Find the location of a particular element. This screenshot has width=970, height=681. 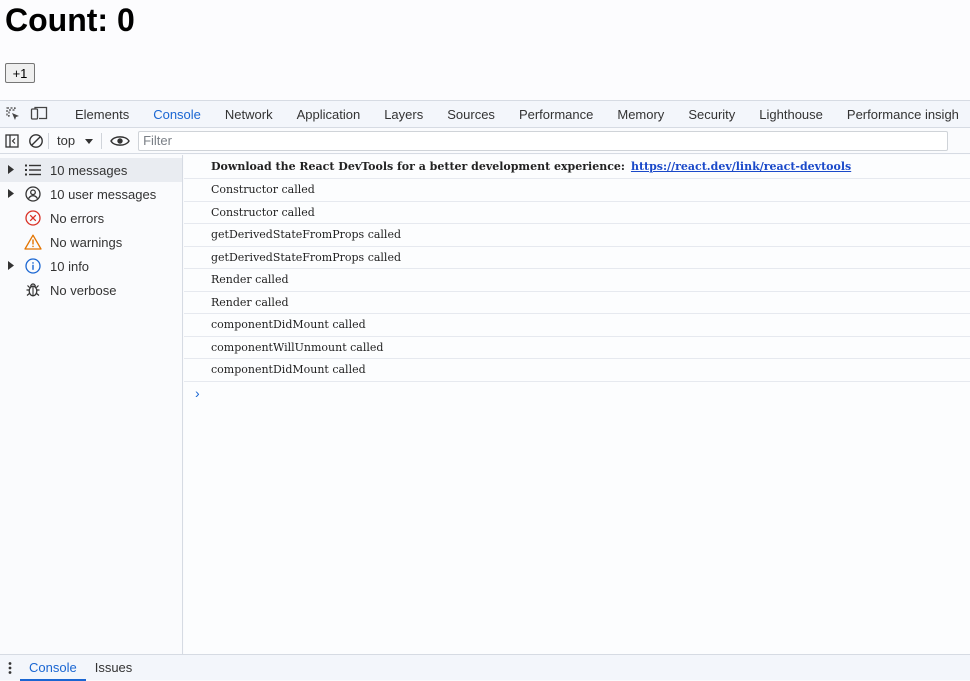

warning-icon is located at coordinates (33, 242).